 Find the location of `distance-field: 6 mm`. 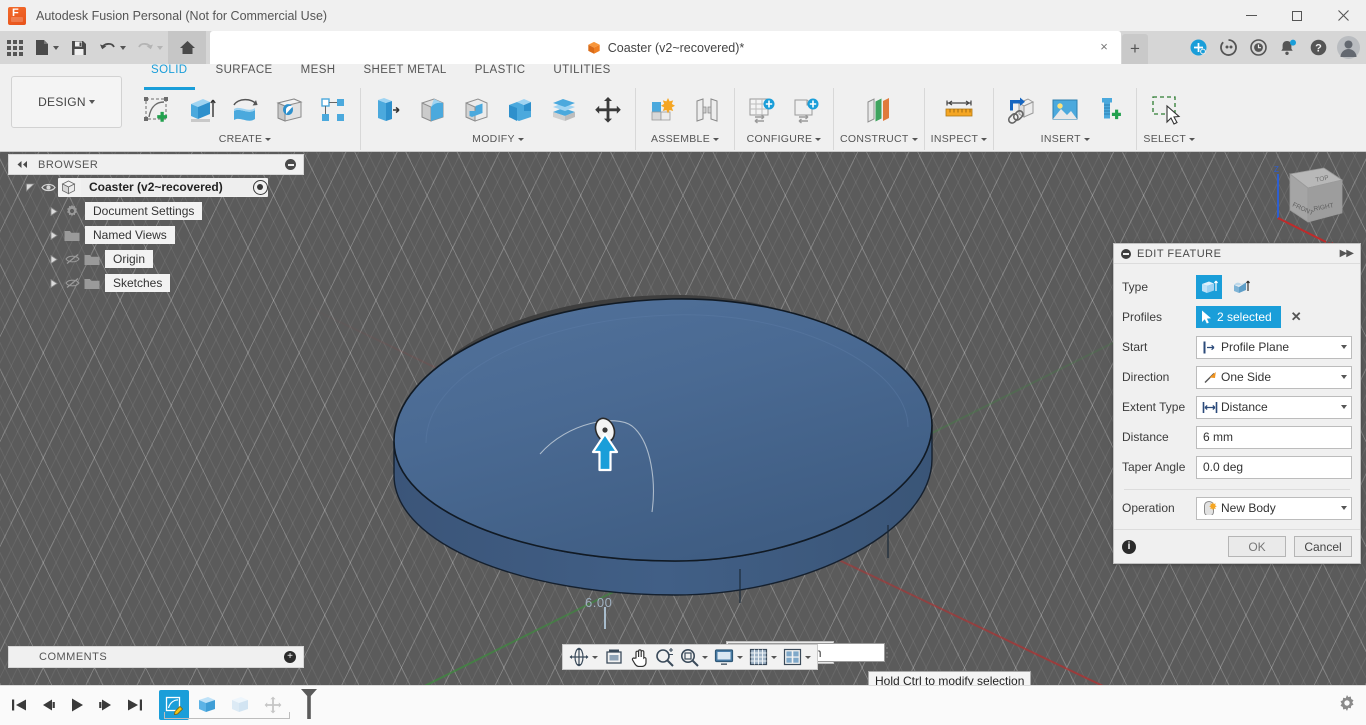

distance-field: 6 mm is located at coordinates (1274, 437).